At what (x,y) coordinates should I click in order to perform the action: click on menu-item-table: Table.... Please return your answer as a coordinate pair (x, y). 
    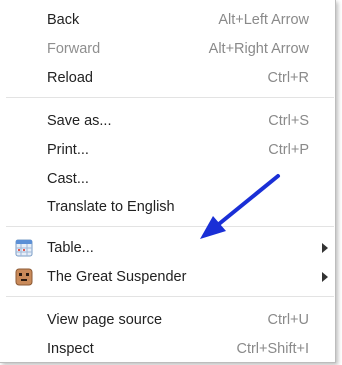
    Looking at the image, I should click on (167, 247).